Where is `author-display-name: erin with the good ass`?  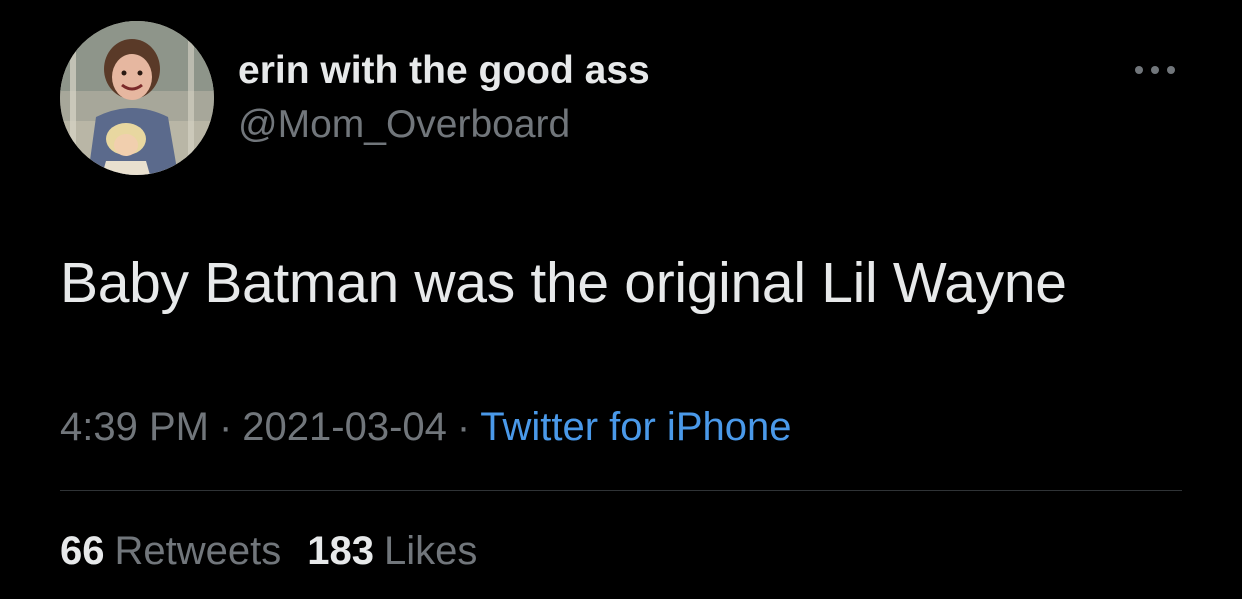
author-display-name: erin with the good ass is located at coordinates (444, 71).